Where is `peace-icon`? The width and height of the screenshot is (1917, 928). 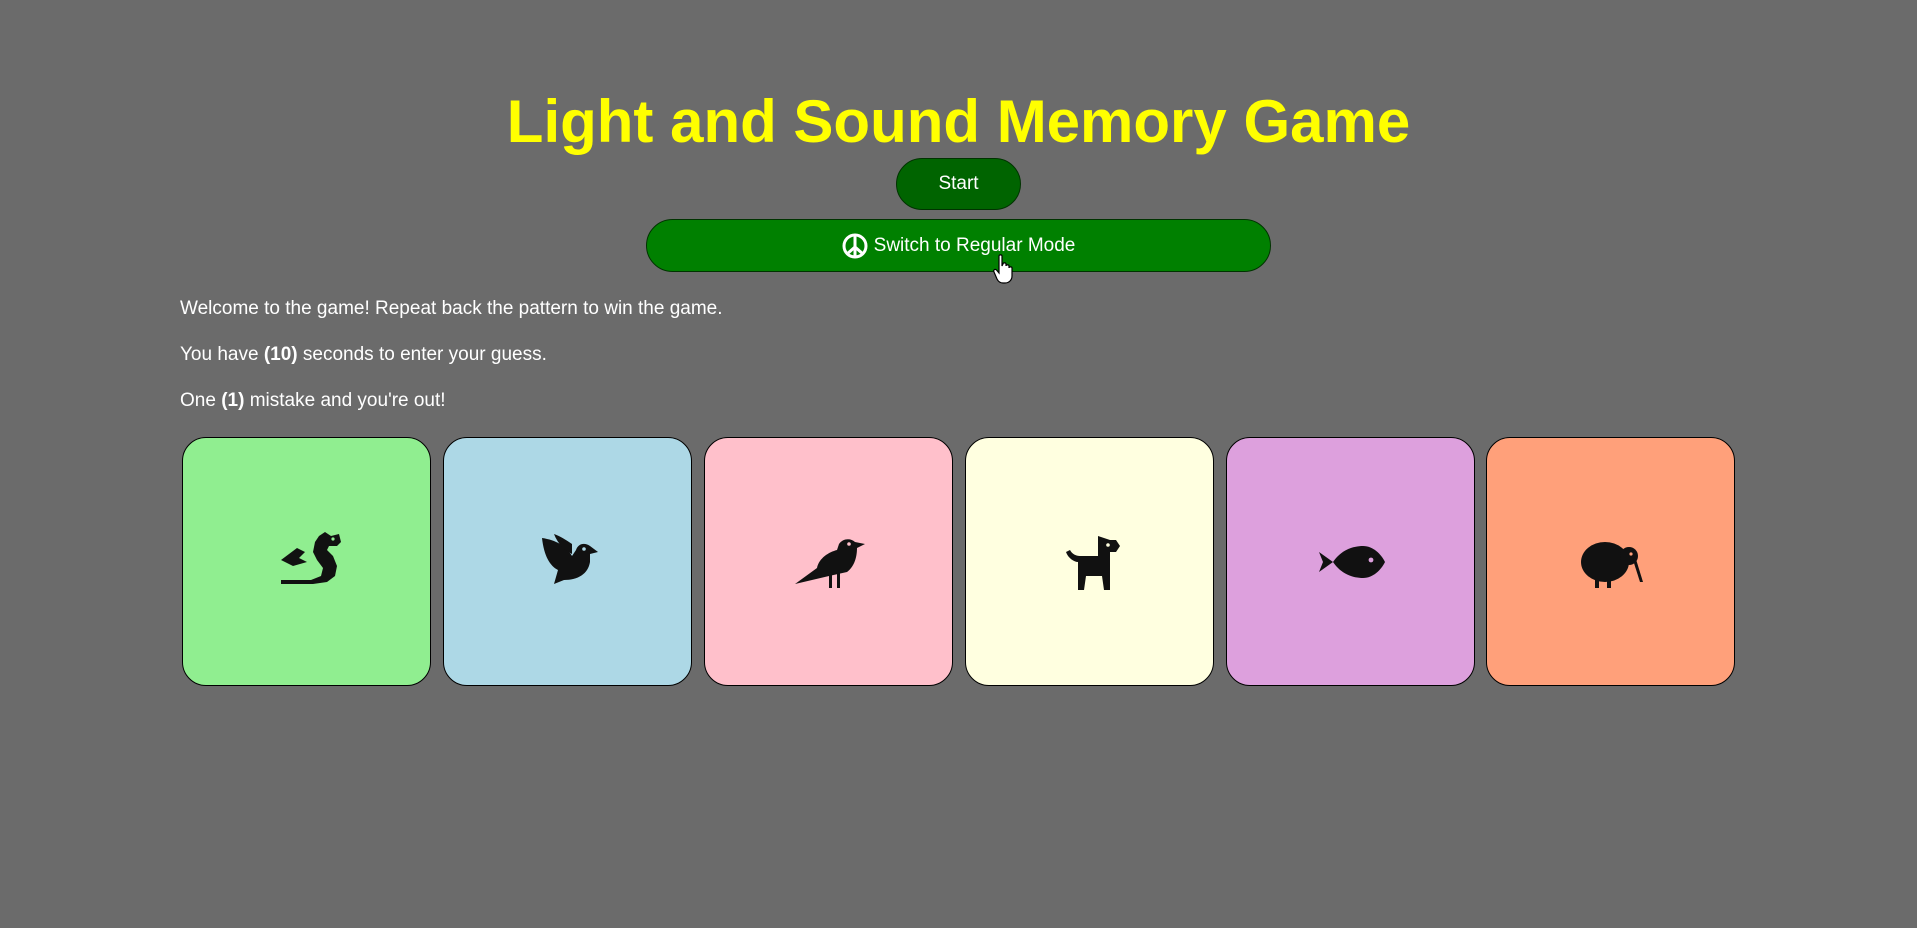 peace-icon is located at coordinates (855, 245).